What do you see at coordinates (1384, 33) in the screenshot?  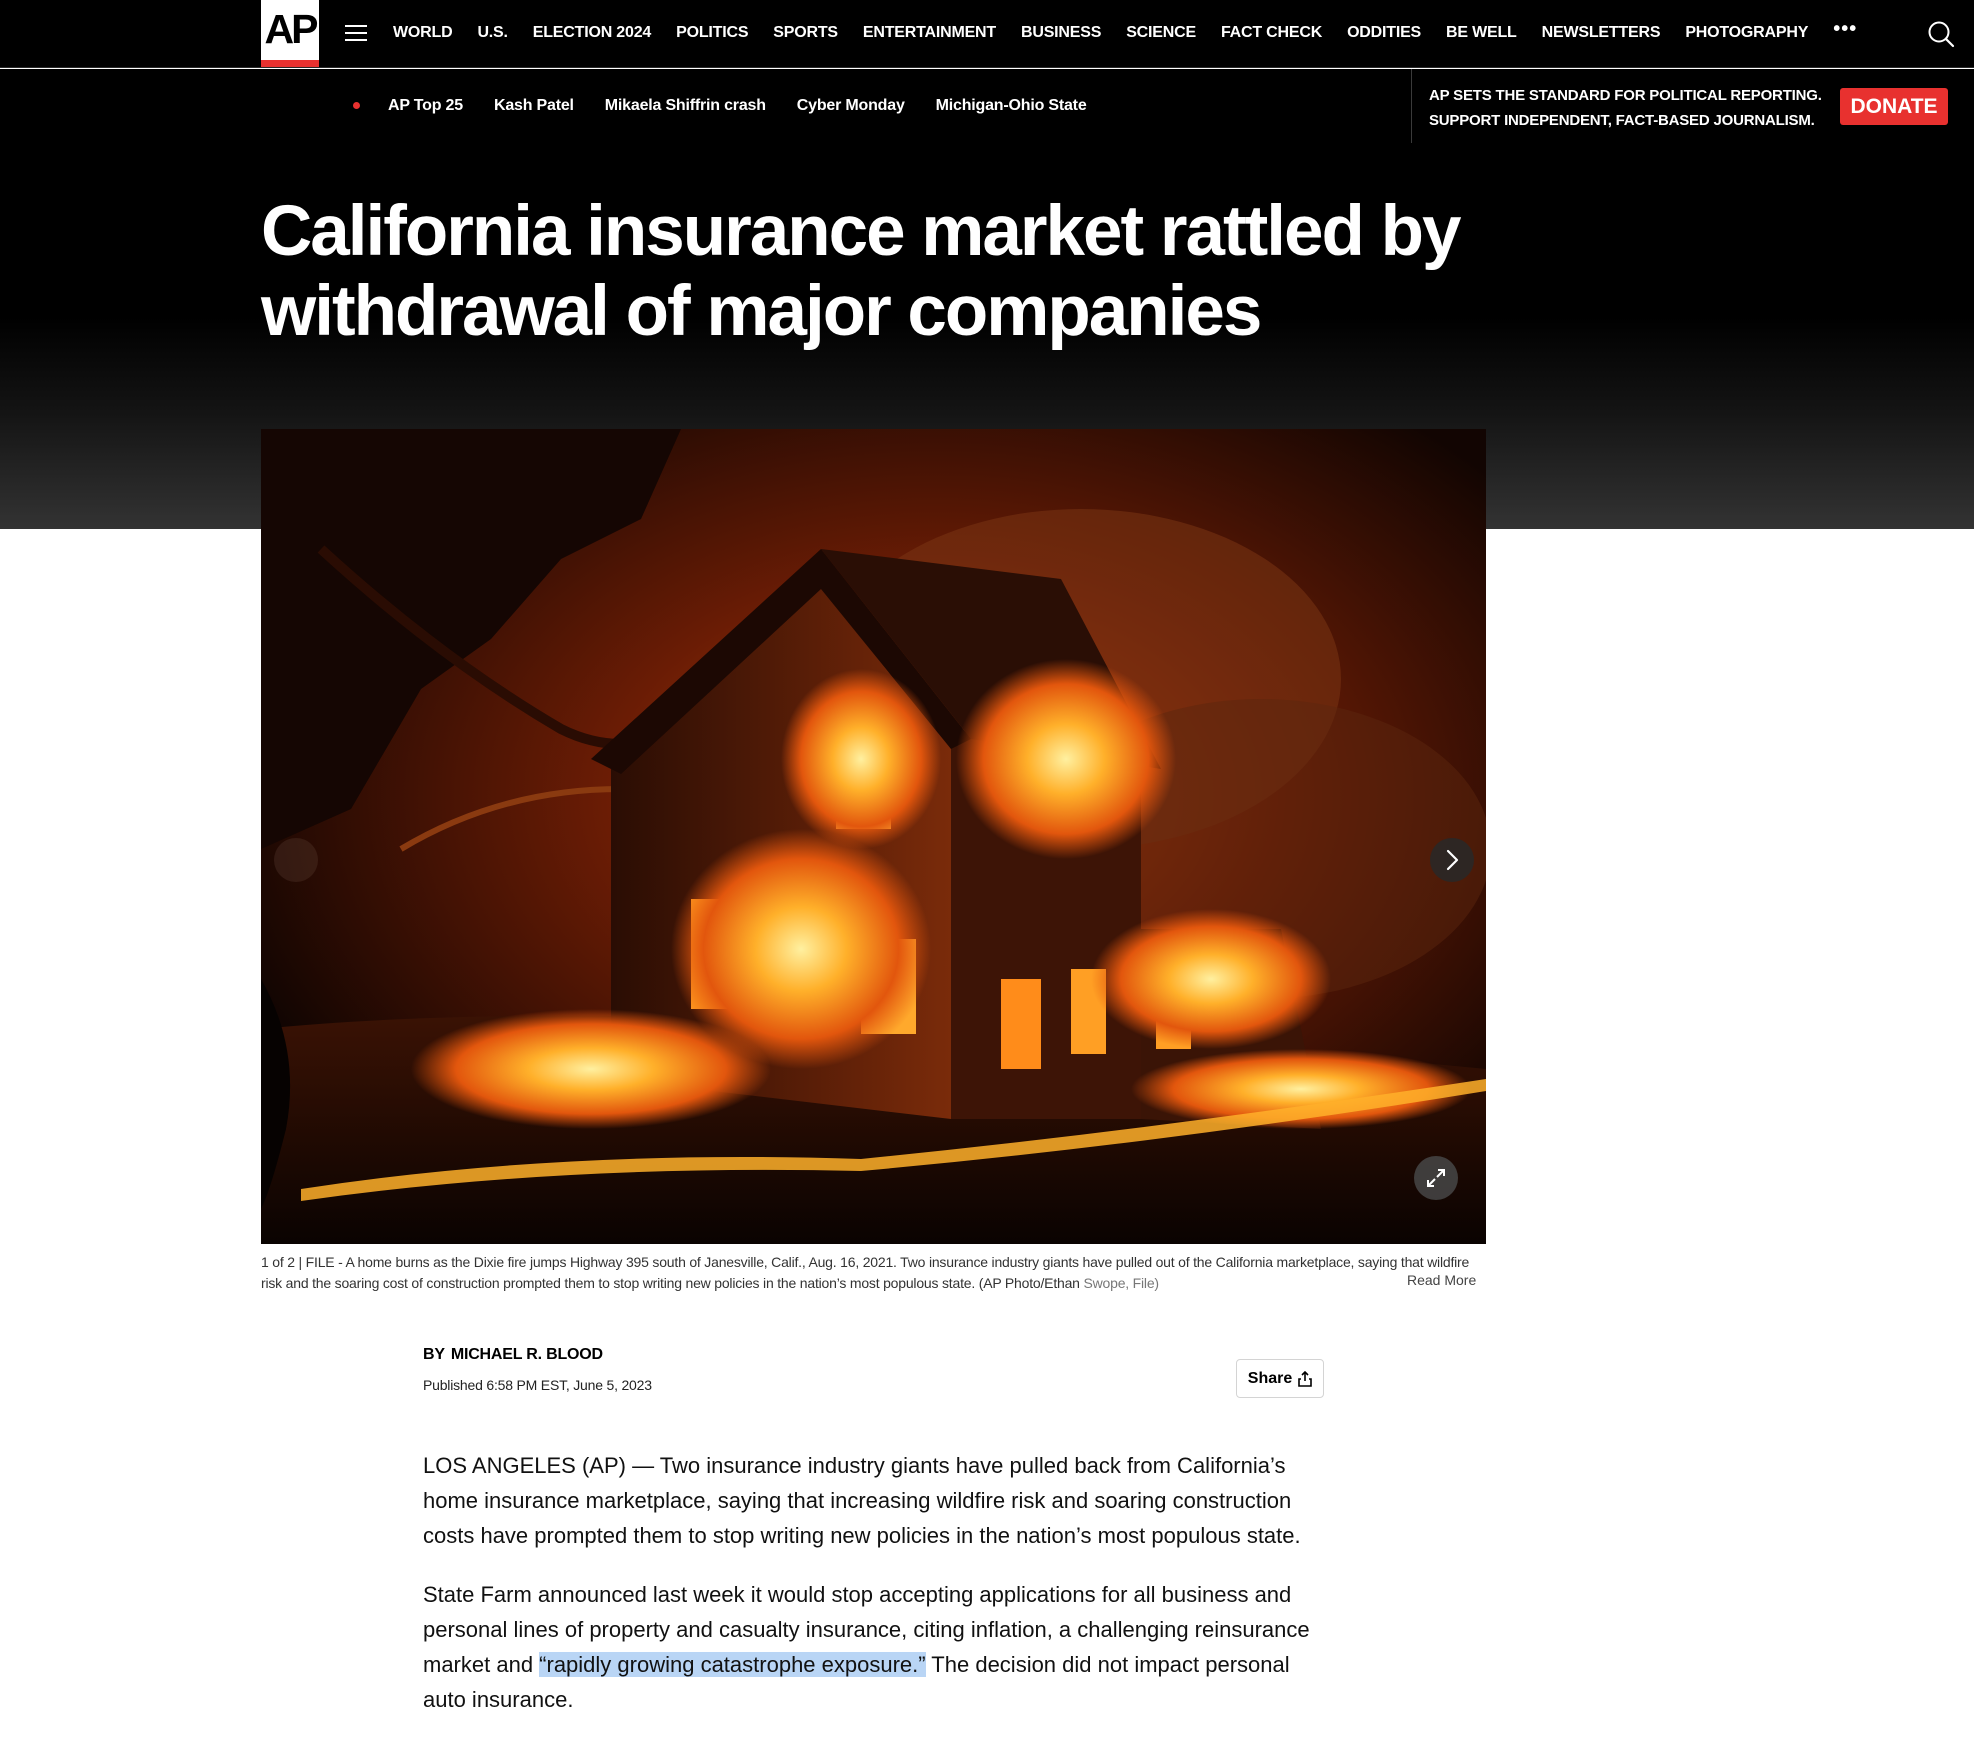 I see `nav-link-oddities: ODDITIES` at bounding box center [1384, 33].